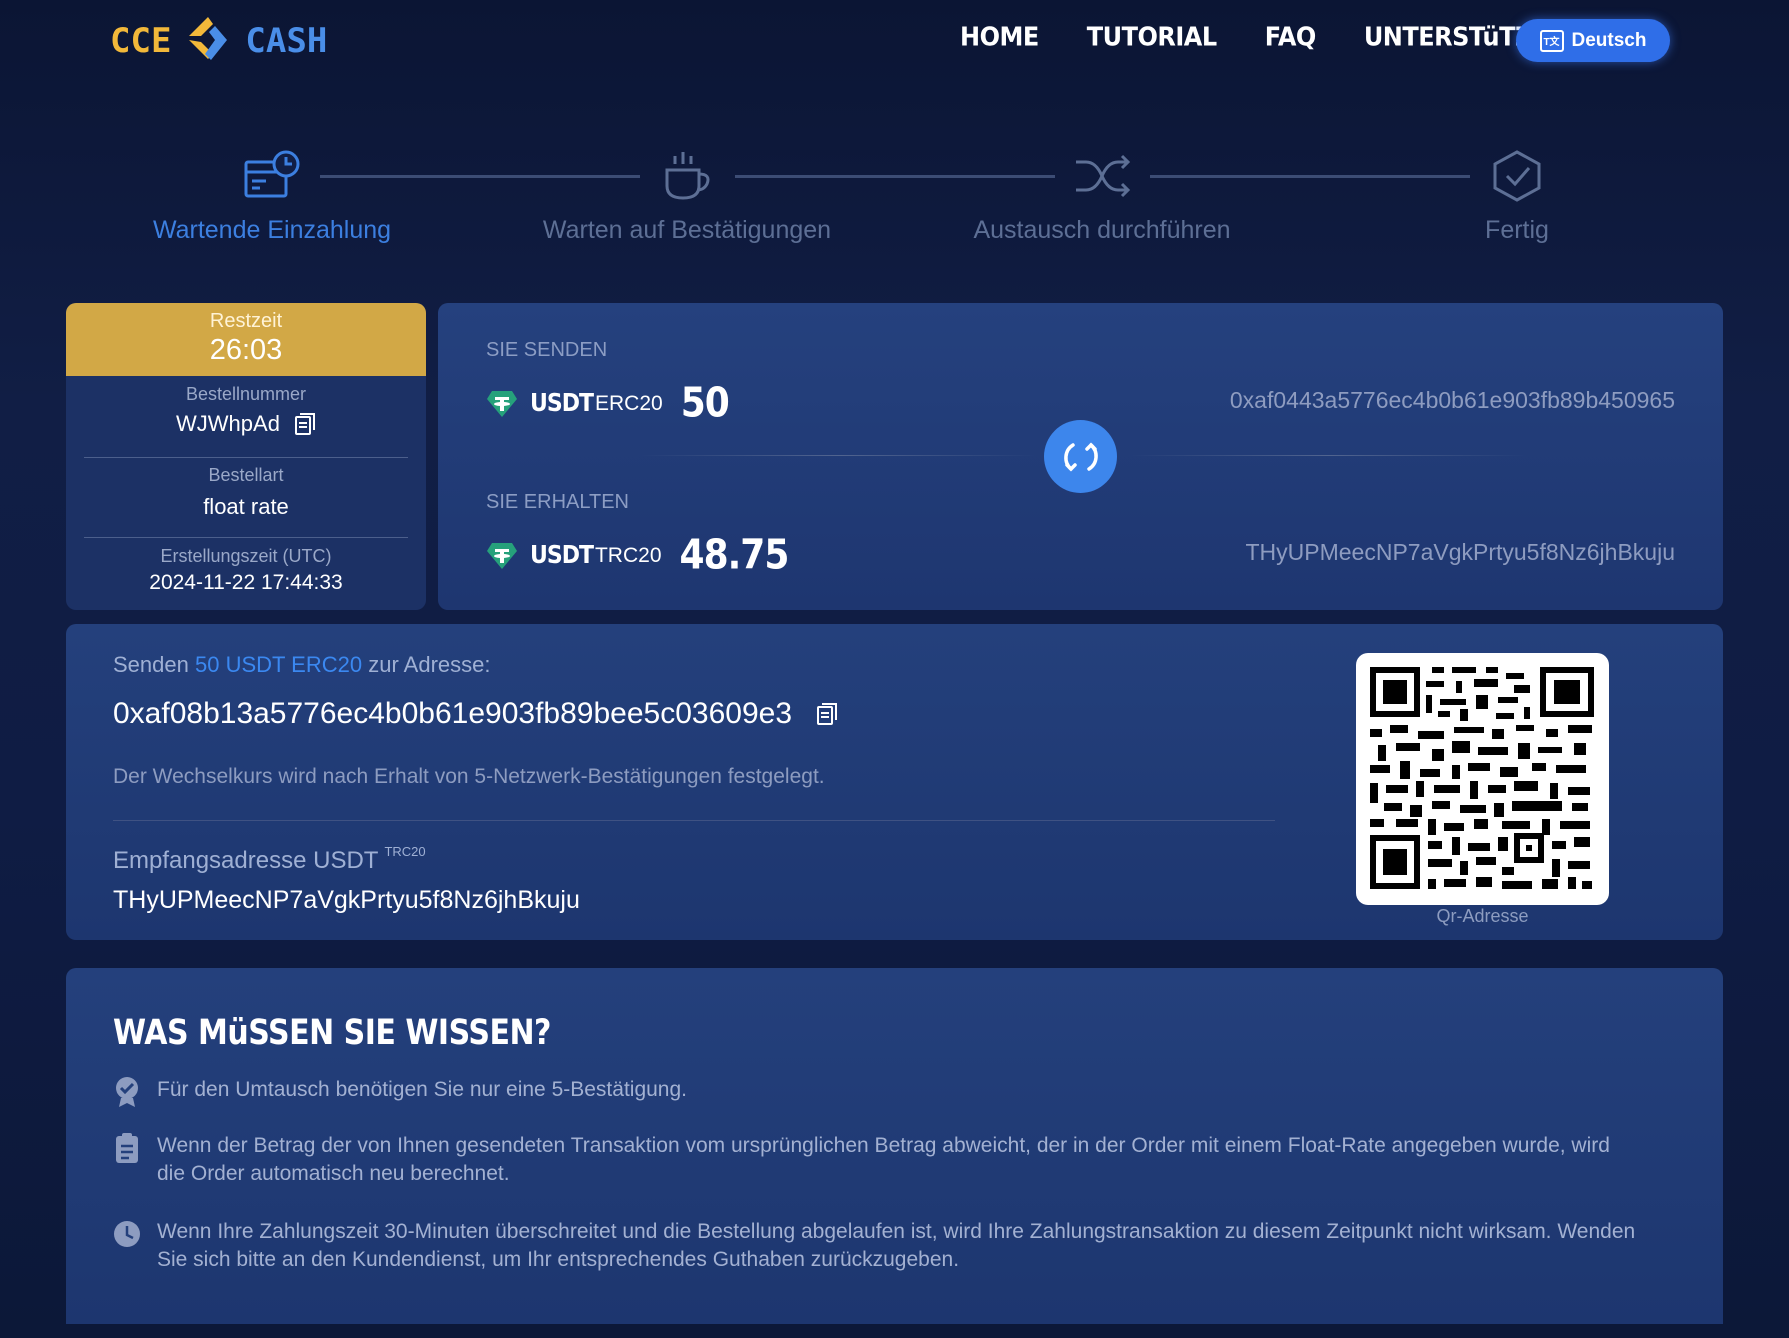  Describe the element at coordinates (999, 36) in the screenshot. I see `nav-home: HOME` at that location.